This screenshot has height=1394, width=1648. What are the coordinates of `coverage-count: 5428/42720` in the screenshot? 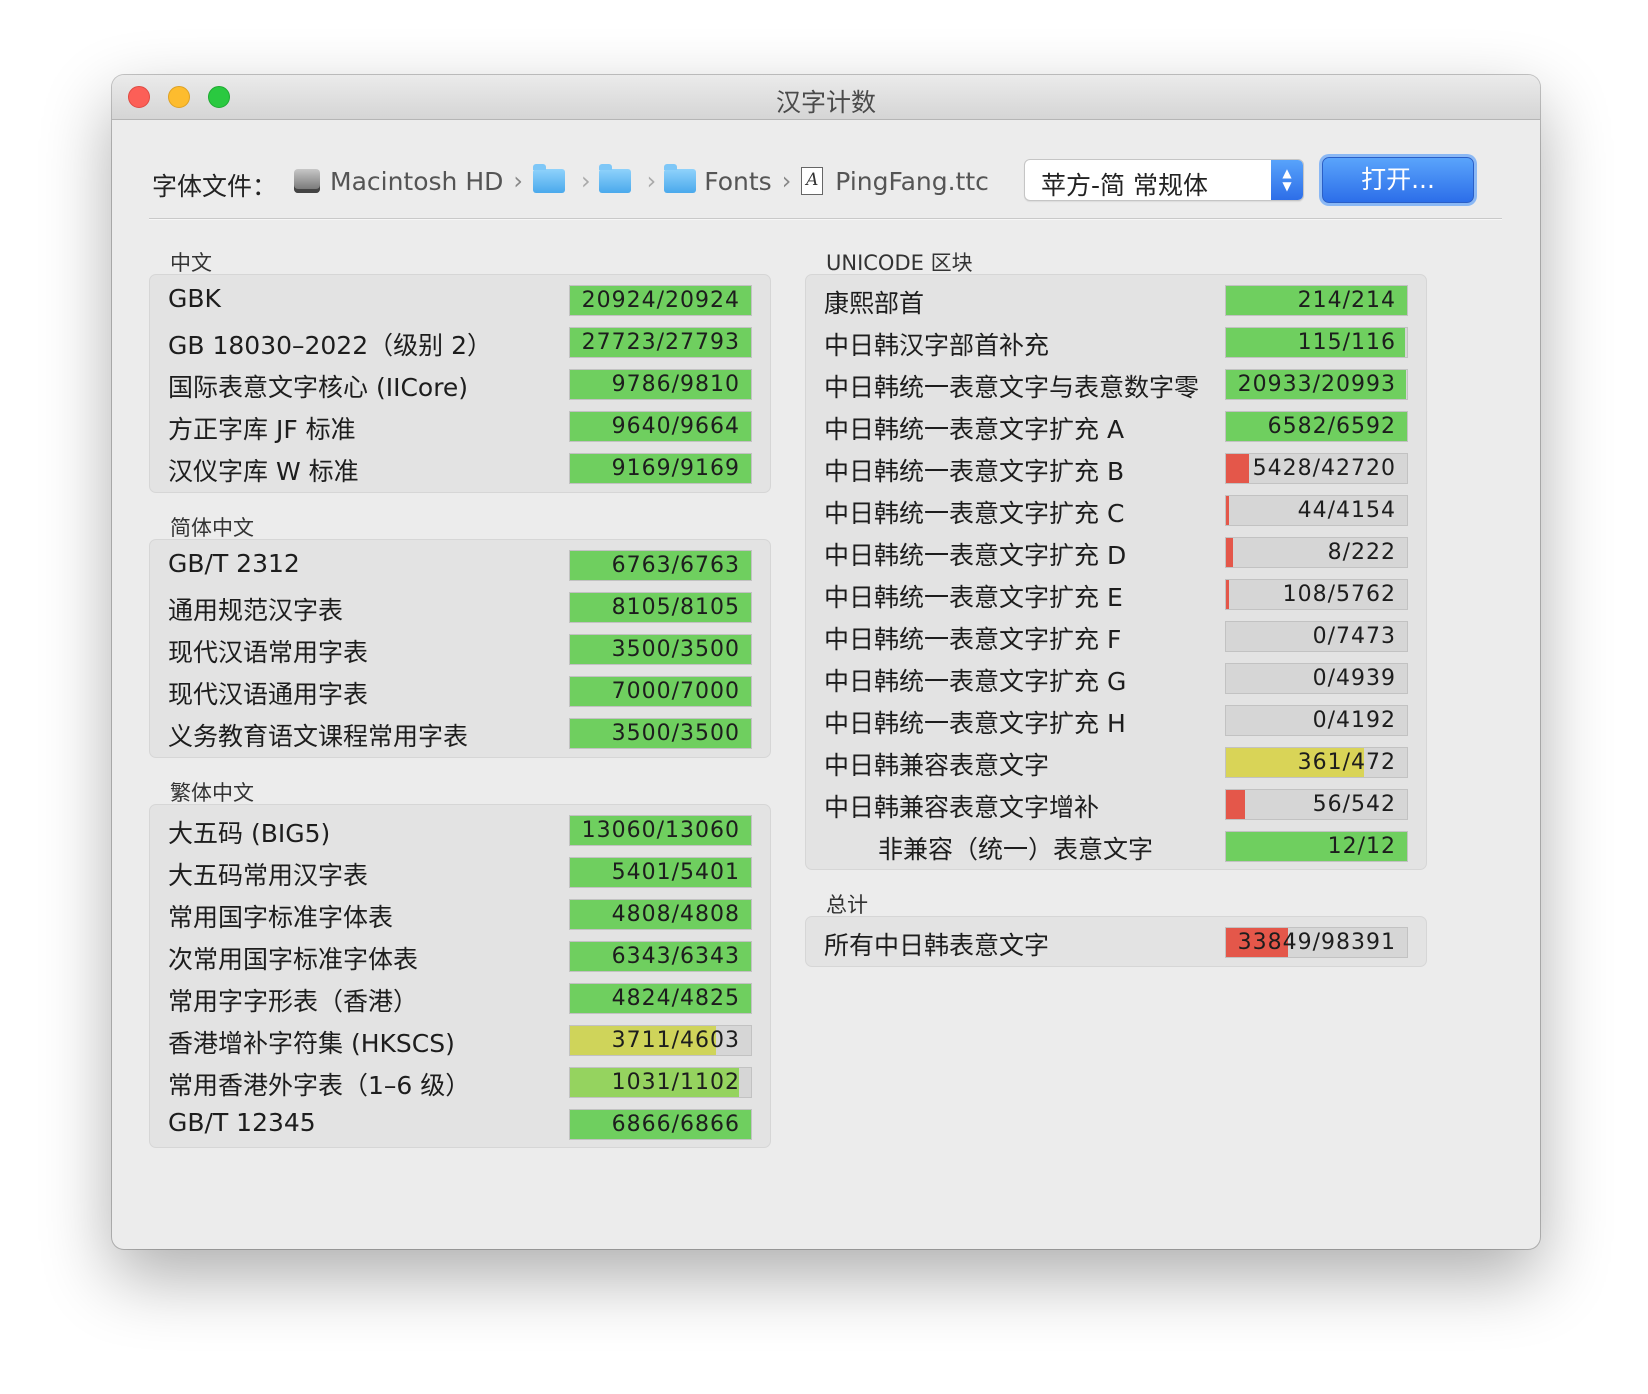 It's located at (1324, 468).